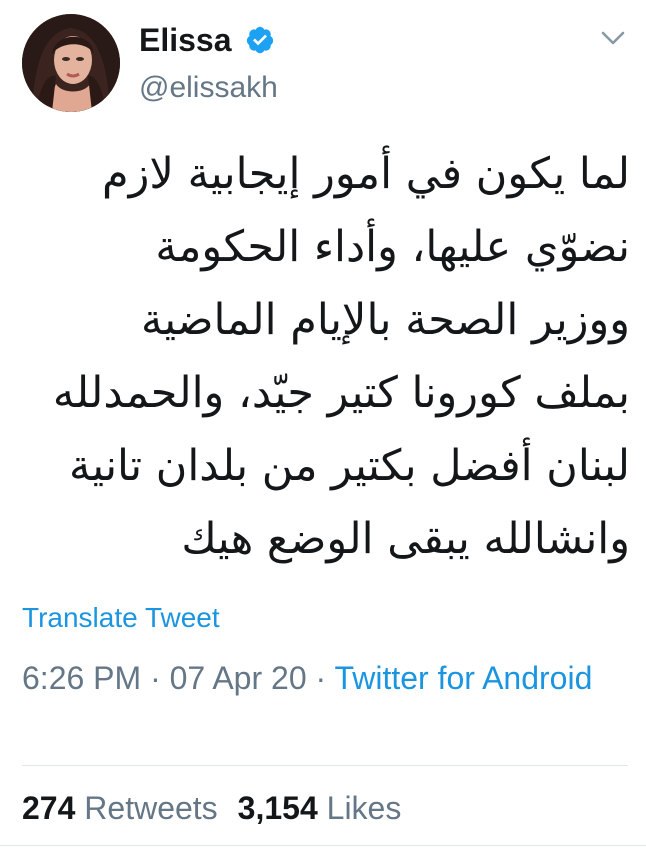  I want to click on avatar, so click(71, 63).